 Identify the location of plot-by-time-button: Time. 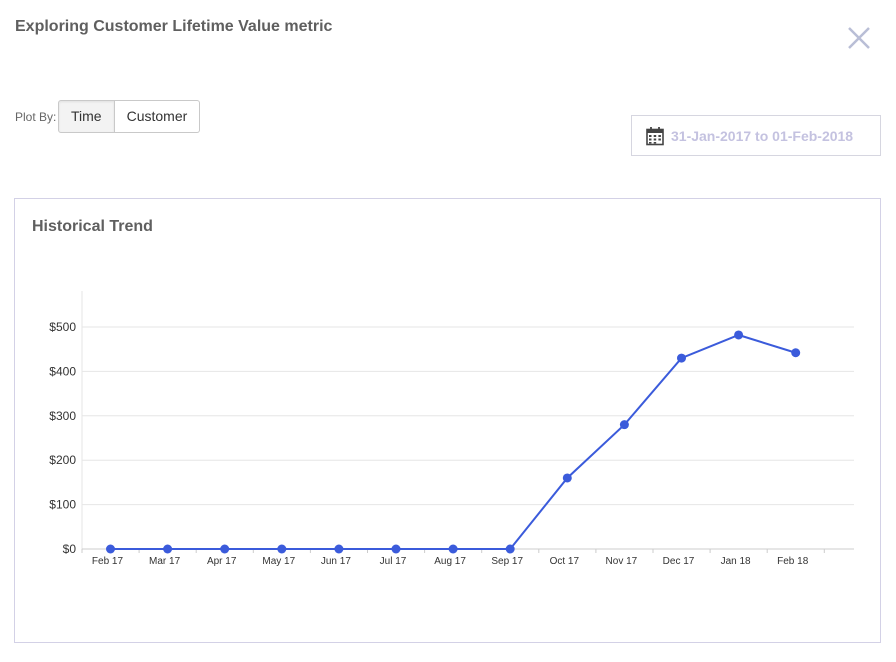
(86, 116).